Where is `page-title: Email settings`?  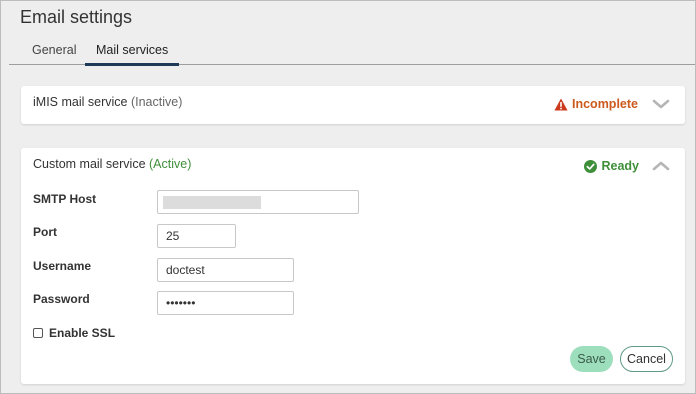
page-title: Email settings is located at coordinates (76, 17).